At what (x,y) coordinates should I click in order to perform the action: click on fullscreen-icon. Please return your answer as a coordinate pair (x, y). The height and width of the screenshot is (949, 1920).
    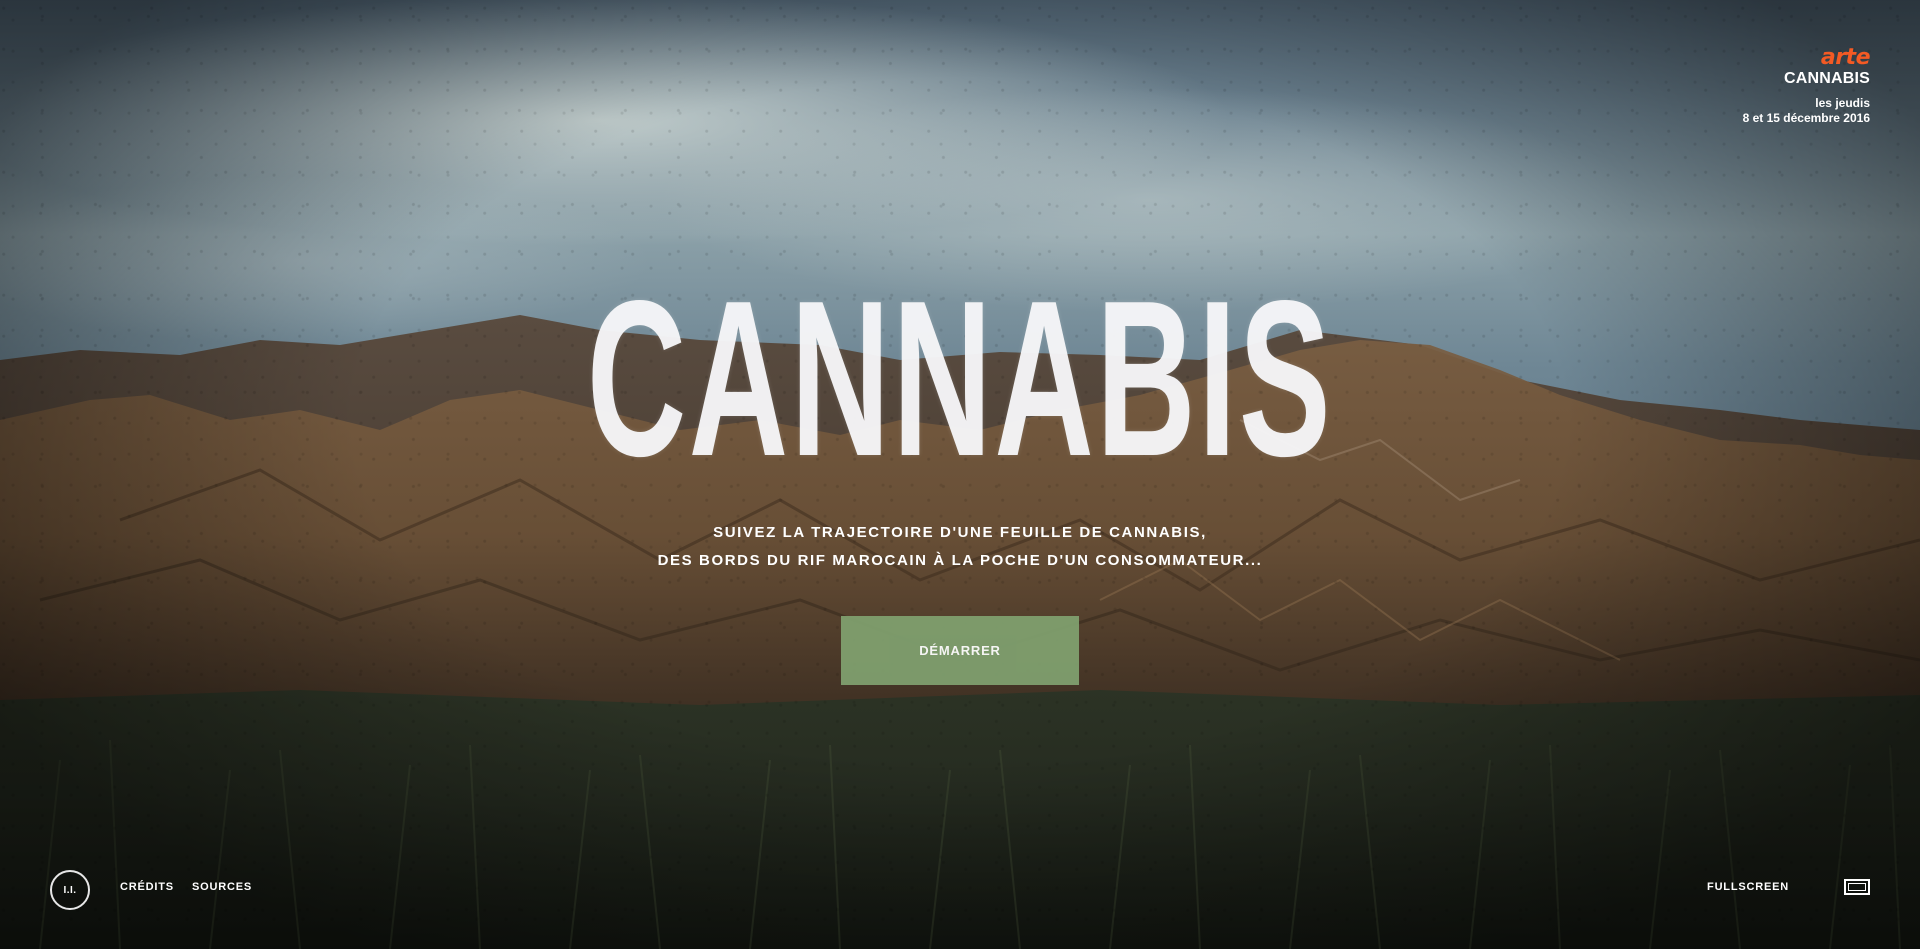
    Looking at the image, I should click on (1857, 887).